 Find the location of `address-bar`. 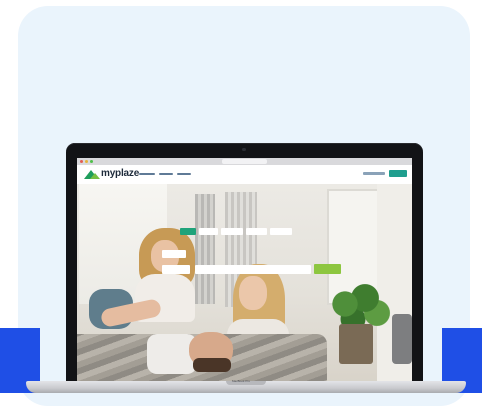

address-bar is located at coordinates (244, 161).